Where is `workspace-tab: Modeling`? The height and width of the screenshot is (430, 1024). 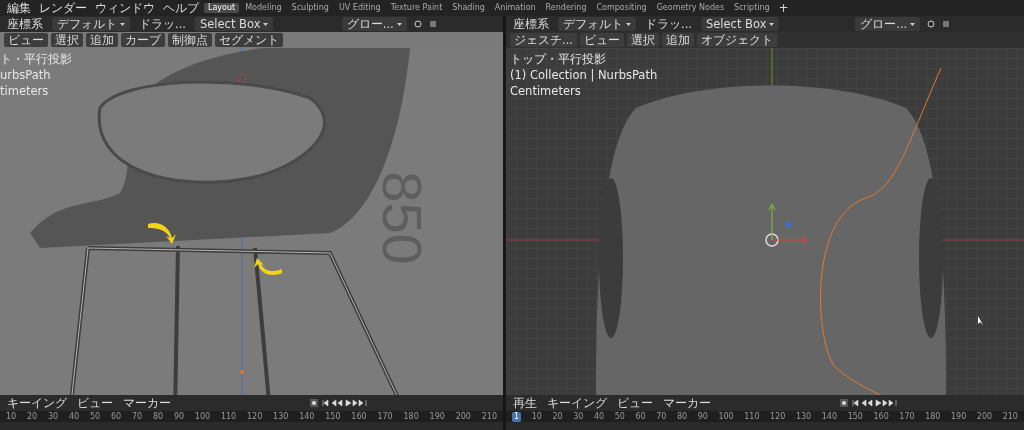 workspace-tab: Modeling is located at coordinates (263, 8).